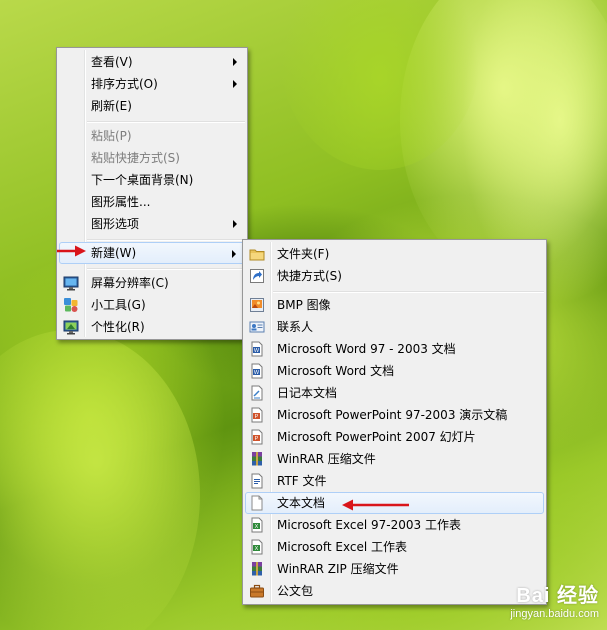 The width and height of the screenshot is (607, 630). What do you see at coordinates (257, 305) in the screenshot?
I see `bmp-image-icon` at bounding box center [257, 305].